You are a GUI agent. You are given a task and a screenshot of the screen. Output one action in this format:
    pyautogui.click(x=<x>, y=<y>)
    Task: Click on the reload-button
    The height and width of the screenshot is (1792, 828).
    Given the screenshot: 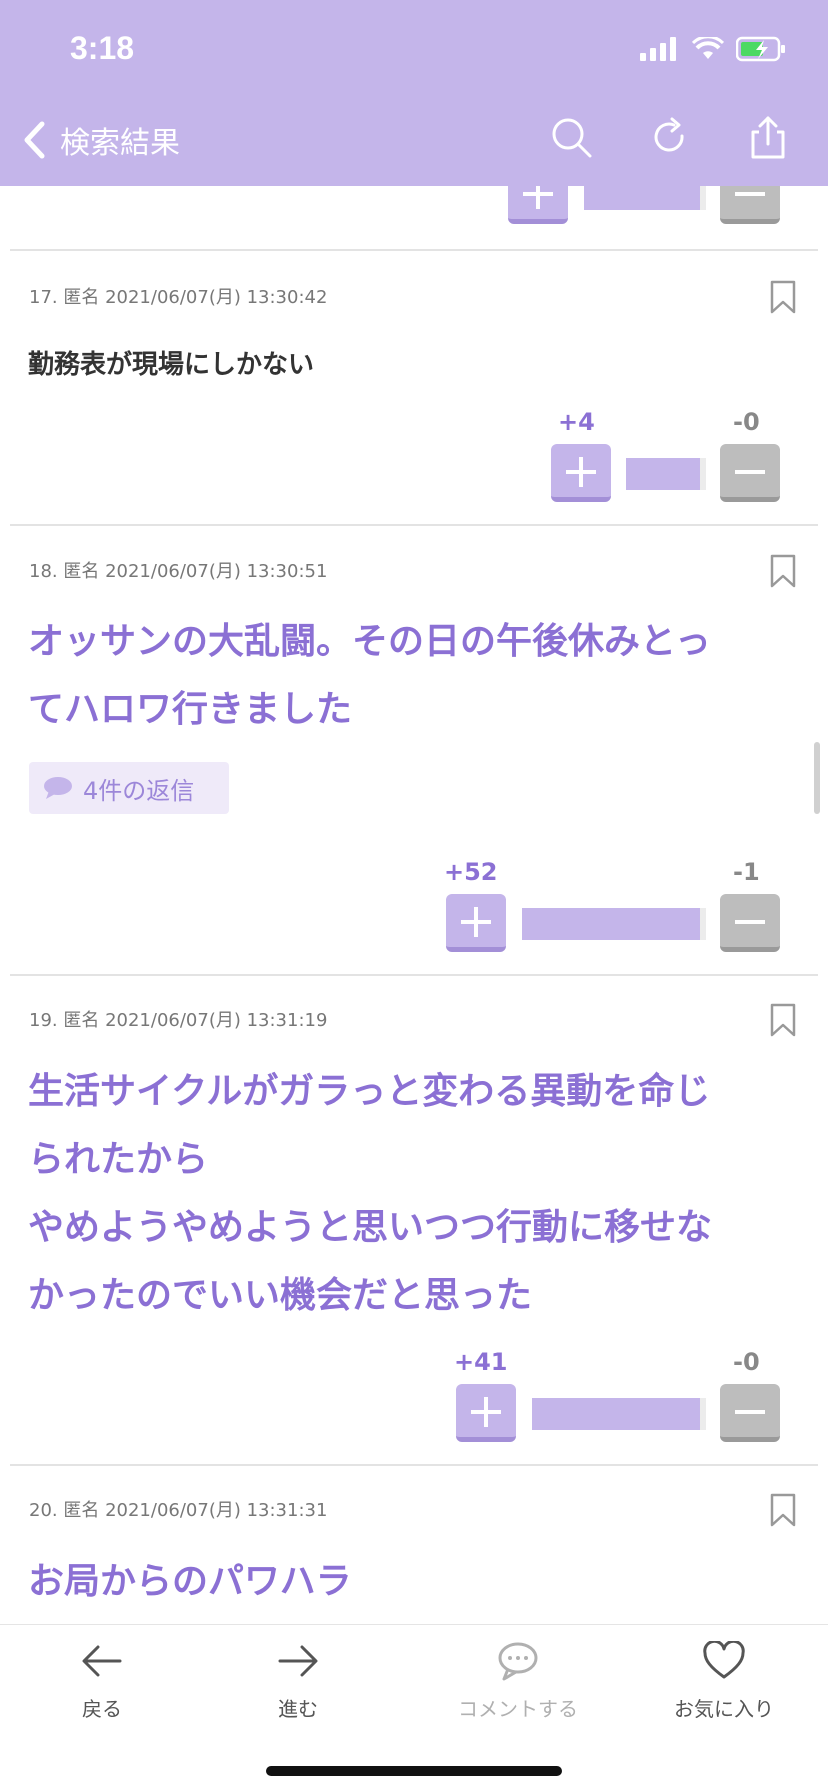 What is the action you would take?
    pyautogui.click(x=670, y=138)
    